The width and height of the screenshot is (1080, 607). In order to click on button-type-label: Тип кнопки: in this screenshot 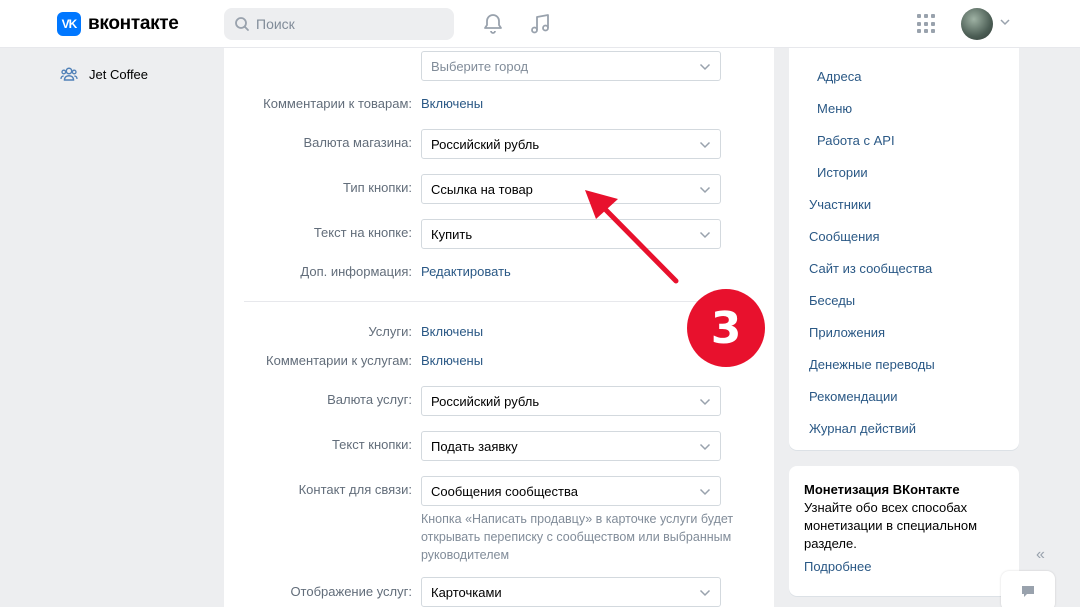, I will do `click(377, 187)`.